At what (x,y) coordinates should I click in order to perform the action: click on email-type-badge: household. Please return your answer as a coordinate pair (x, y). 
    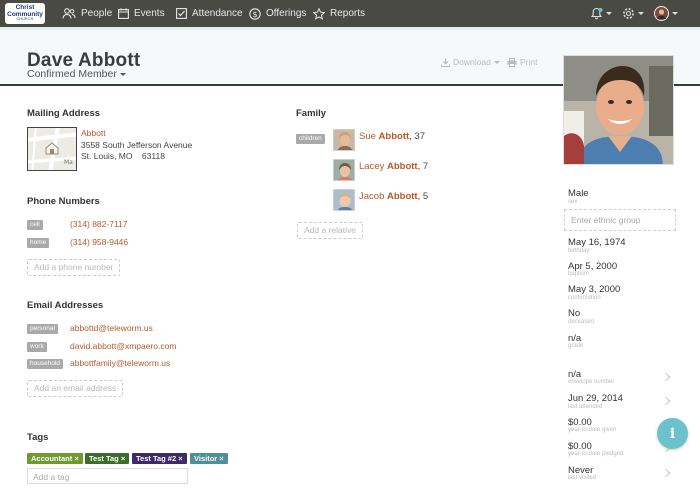
    Looking at the image, I should click on (45, 364).